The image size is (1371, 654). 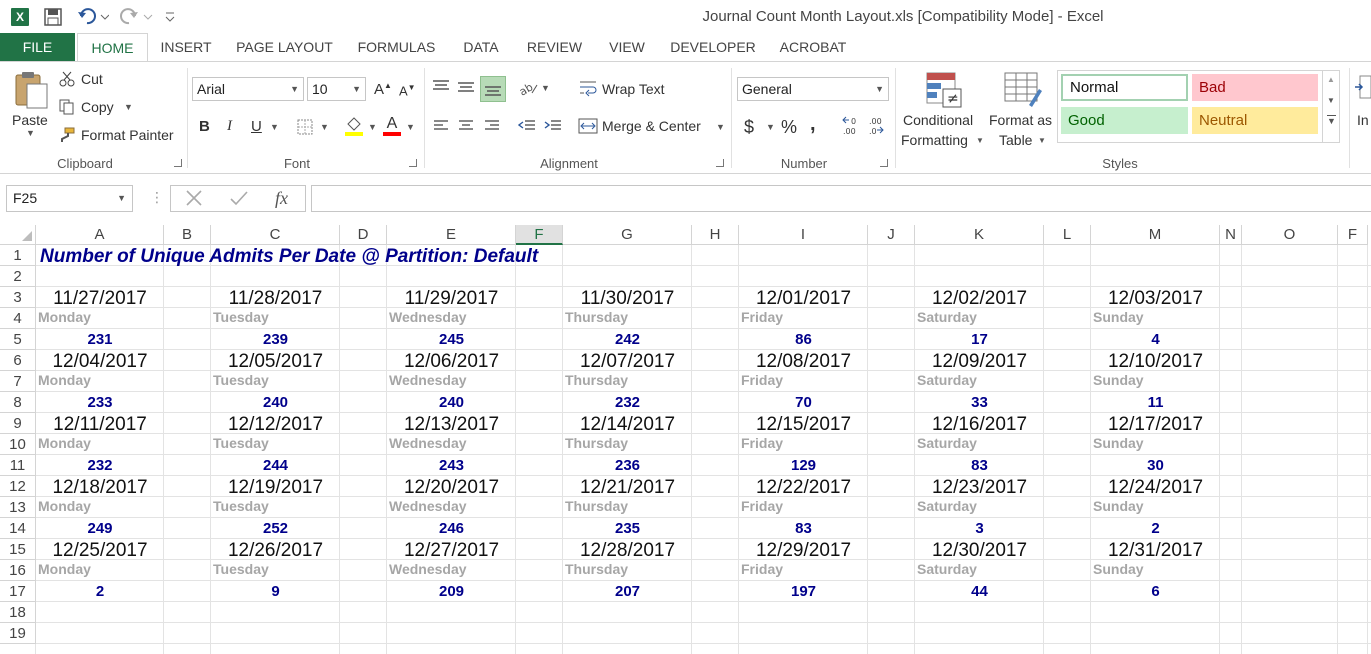 I want to click on row-header-14: 14, so click(x=18, y=528).